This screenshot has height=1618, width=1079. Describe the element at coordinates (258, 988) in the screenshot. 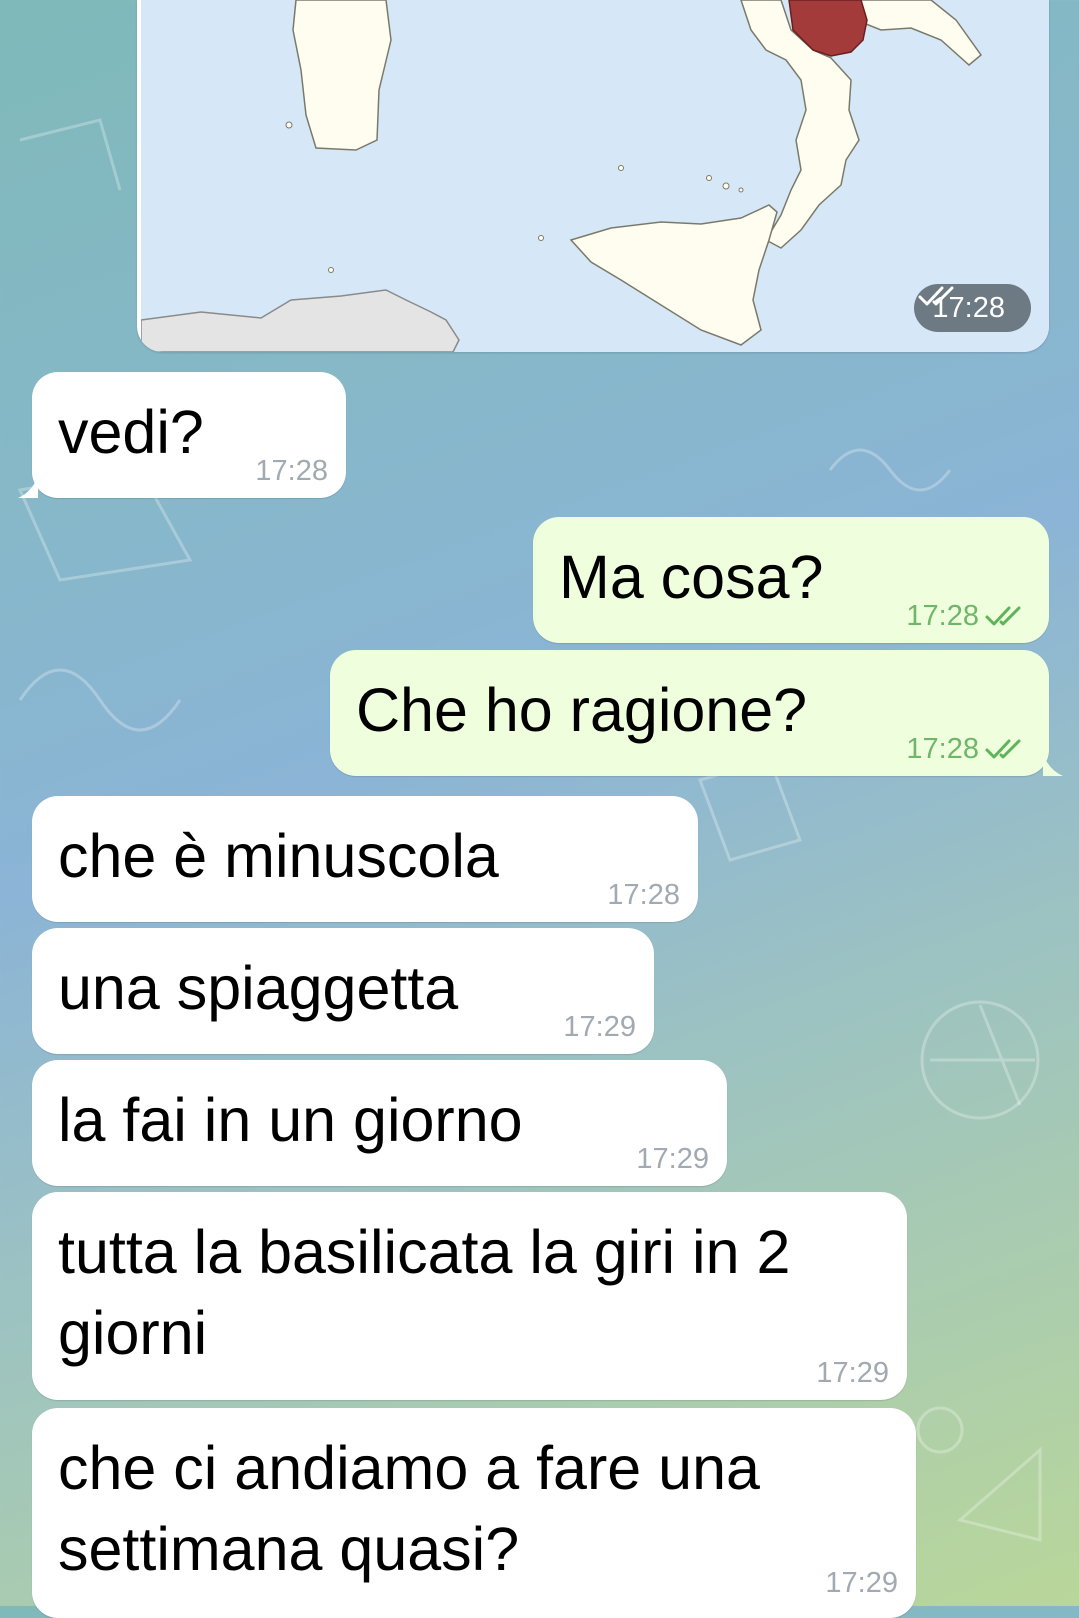

I see `message-text: una spiaggetta` at that location.